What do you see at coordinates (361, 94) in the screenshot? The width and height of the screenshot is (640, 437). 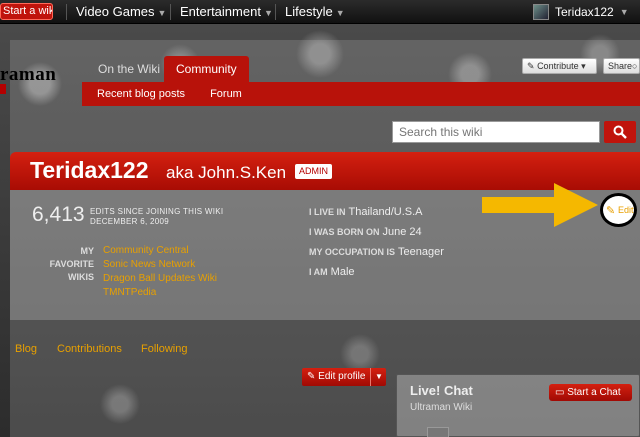 I see `community-subnav: Recent blog posts Forum` at bounding box center [361, 94].